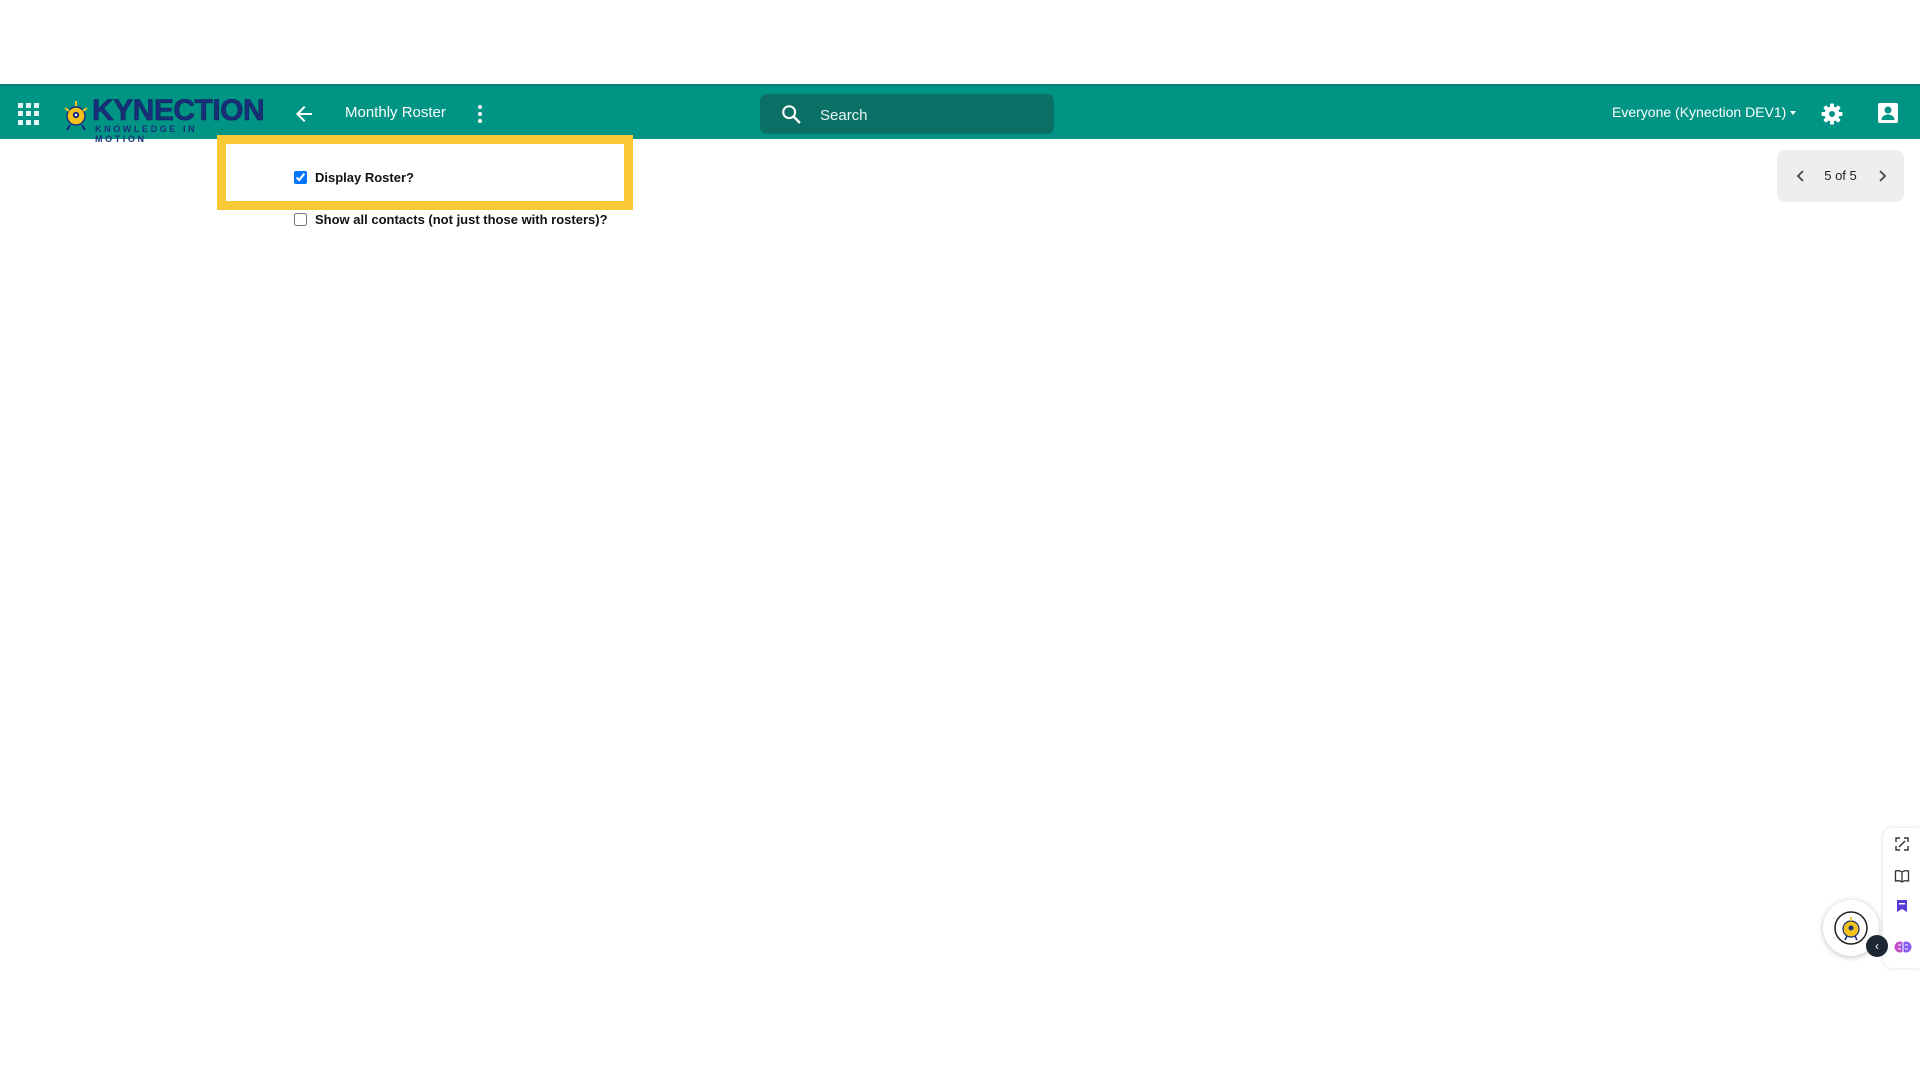 The height and width of the screenshot is (1080, 1920). What do you see at coordinates (1888, 113) in the screenshot?
I see `account-box-icon` at bounding box center [1888, 113].